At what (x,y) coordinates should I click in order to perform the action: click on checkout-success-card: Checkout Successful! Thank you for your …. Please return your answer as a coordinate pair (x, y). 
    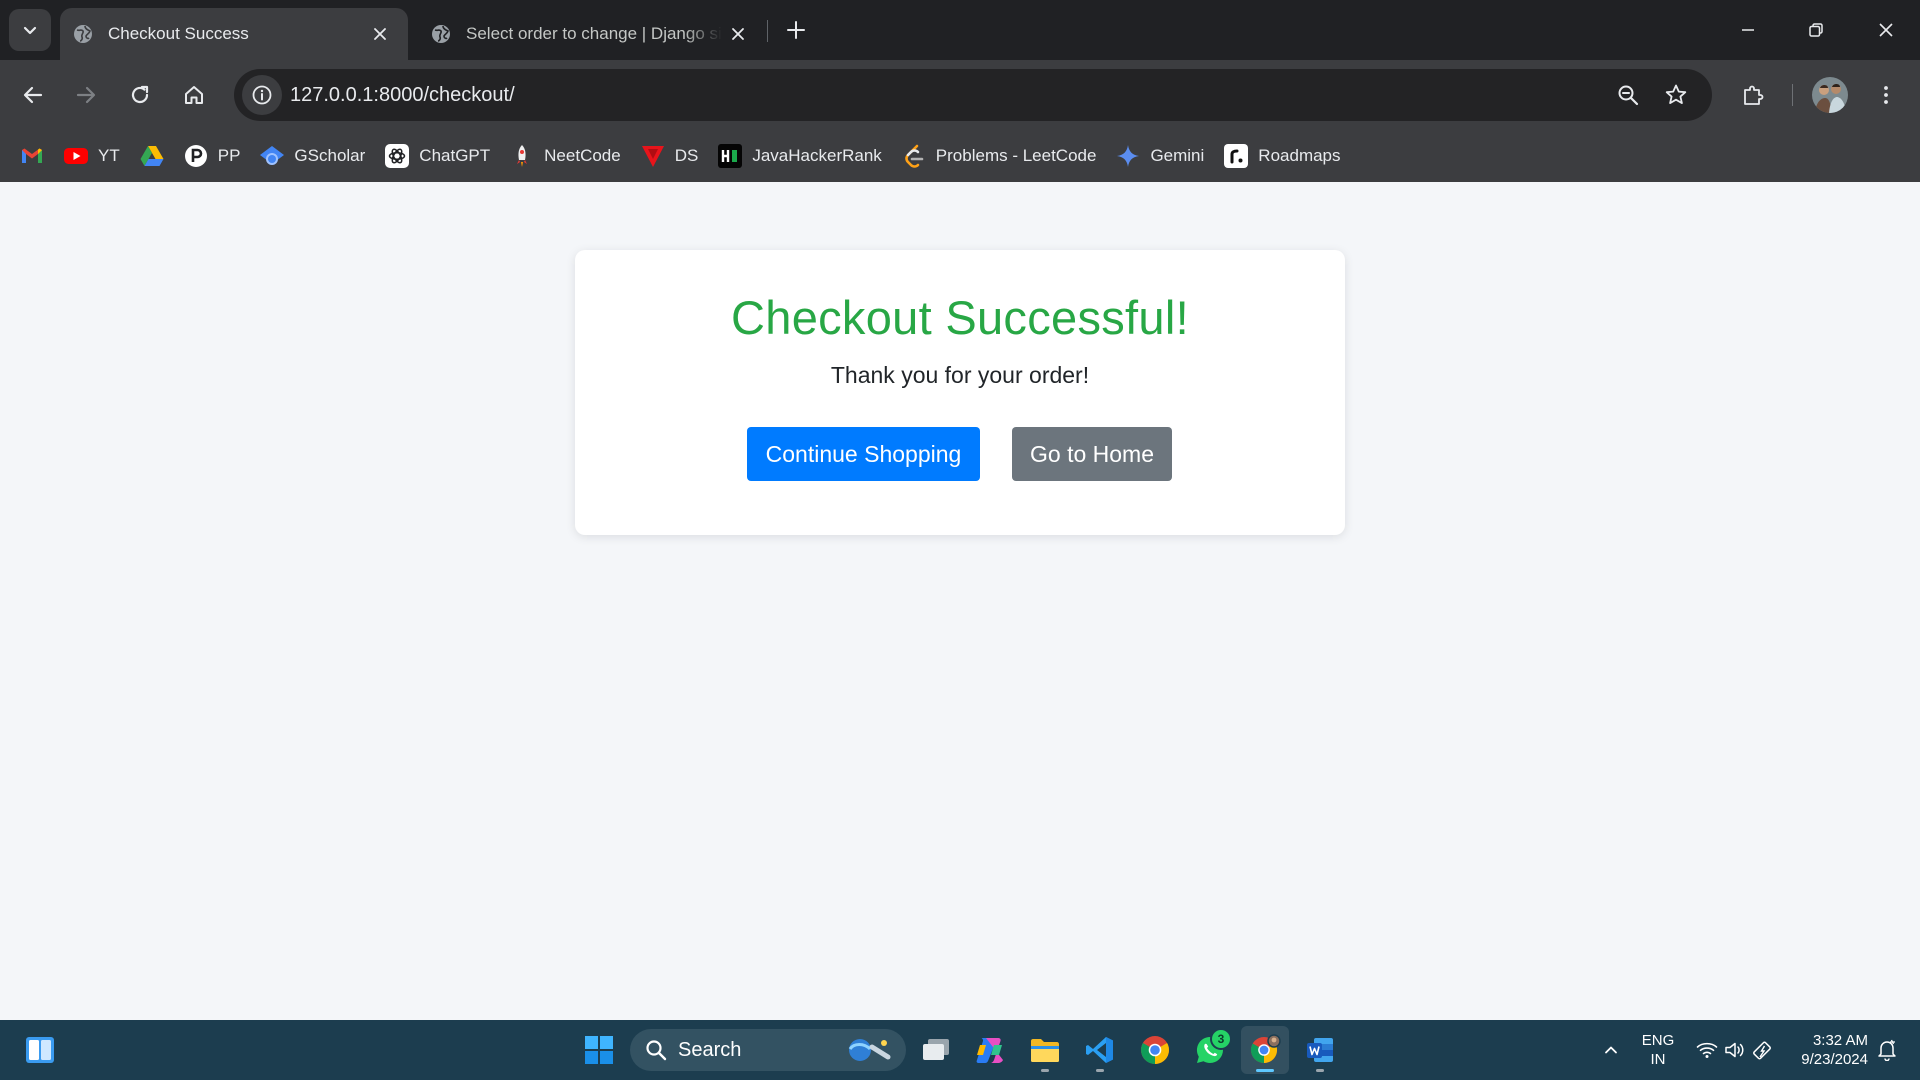
    Looking at the image, I should click on (960, 392).